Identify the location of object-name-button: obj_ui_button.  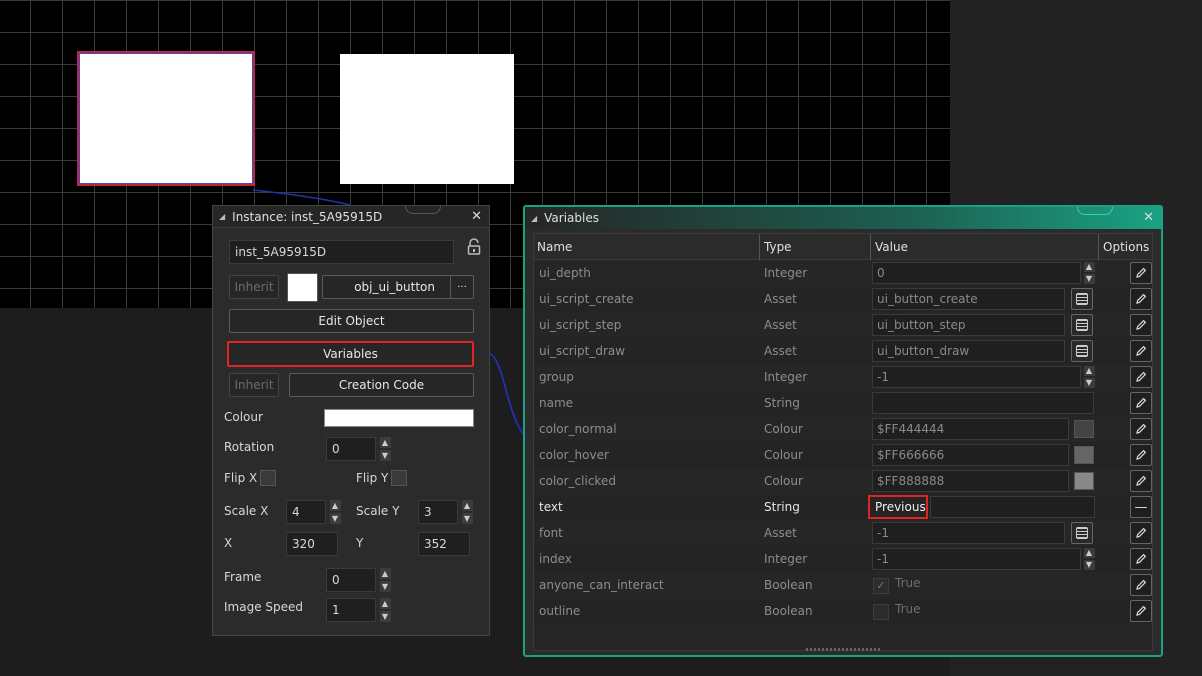
(387, 287).